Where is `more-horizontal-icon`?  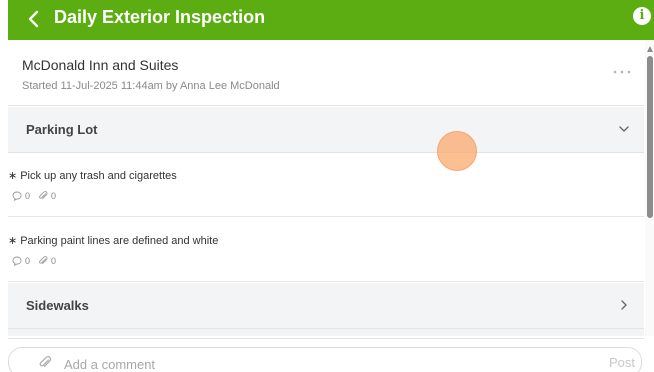
more-horizontal-icon is located at coordinates (622, 72).